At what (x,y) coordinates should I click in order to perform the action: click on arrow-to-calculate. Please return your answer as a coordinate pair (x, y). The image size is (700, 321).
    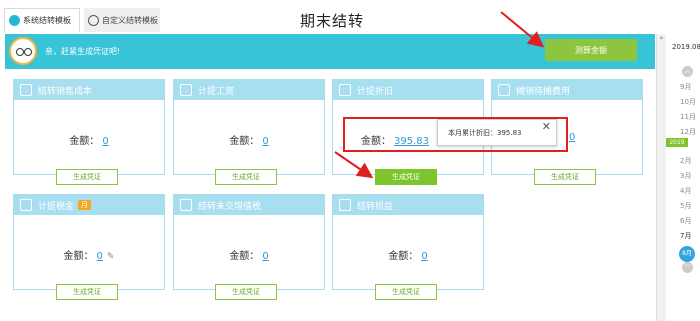
    Looking at the image, I should click on (522, 29).